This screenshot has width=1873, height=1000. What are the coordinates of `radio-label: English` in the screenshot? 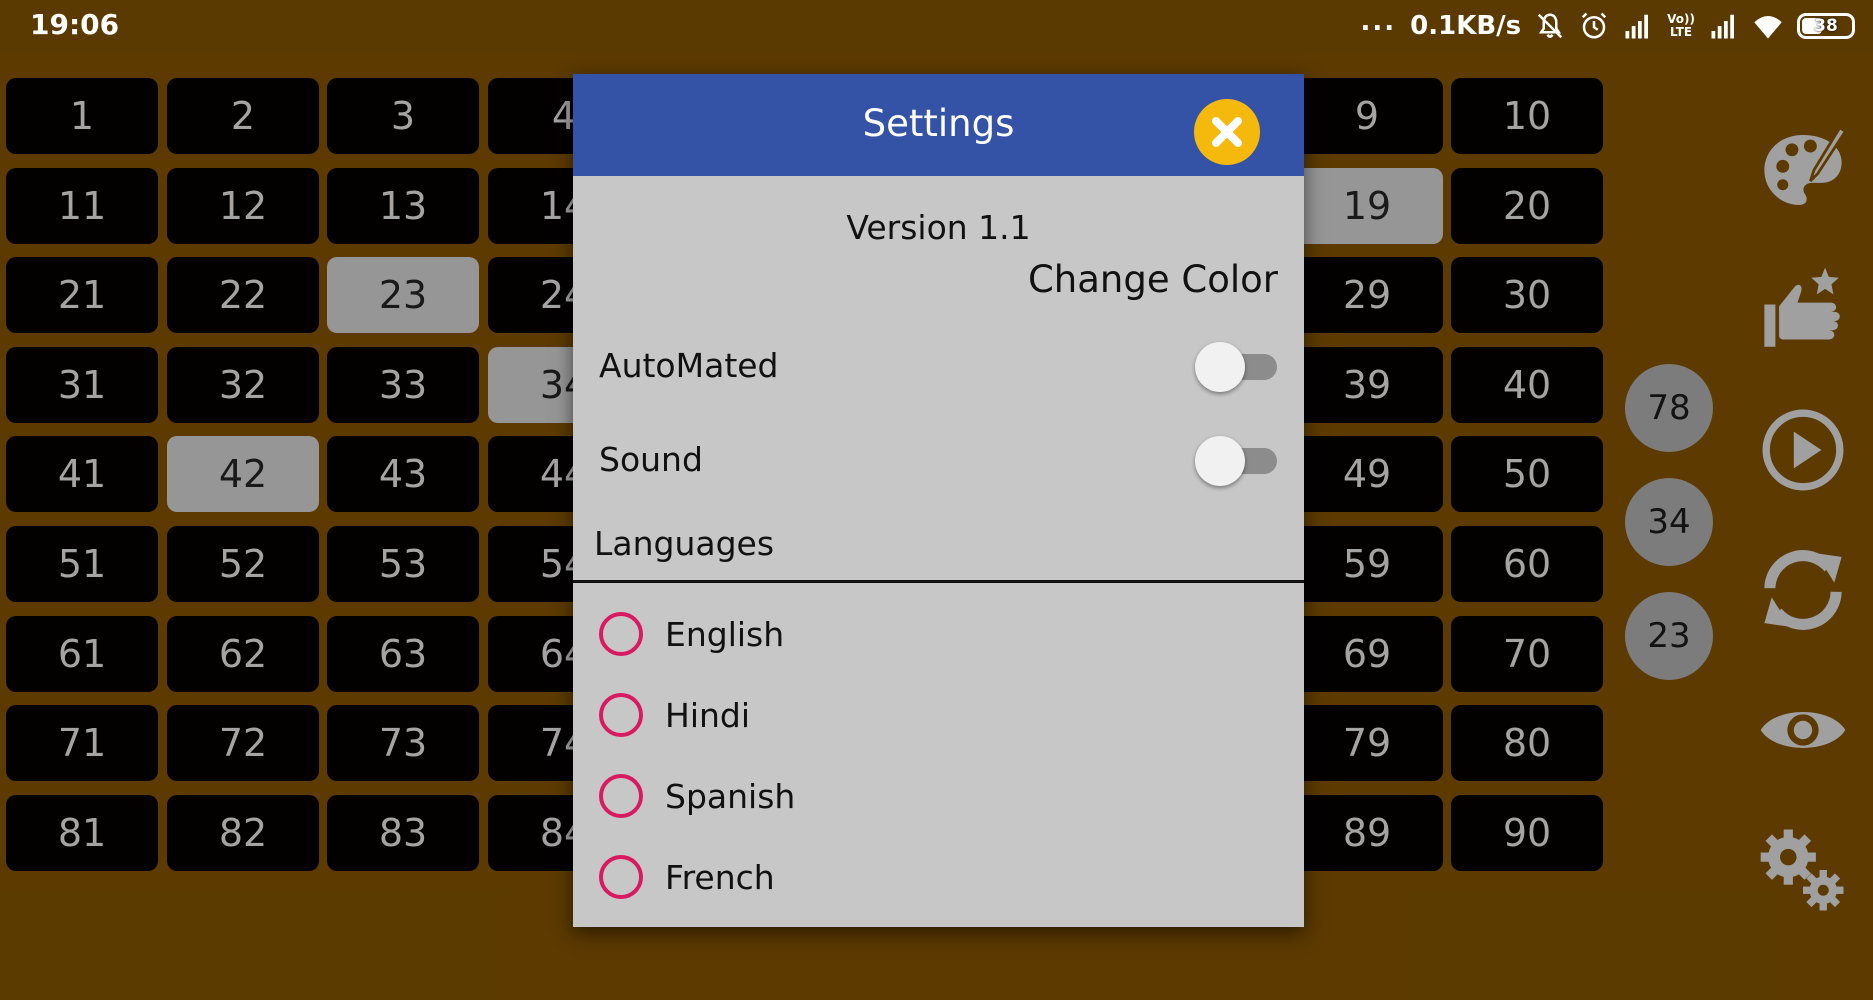 It's located at (725, 634).